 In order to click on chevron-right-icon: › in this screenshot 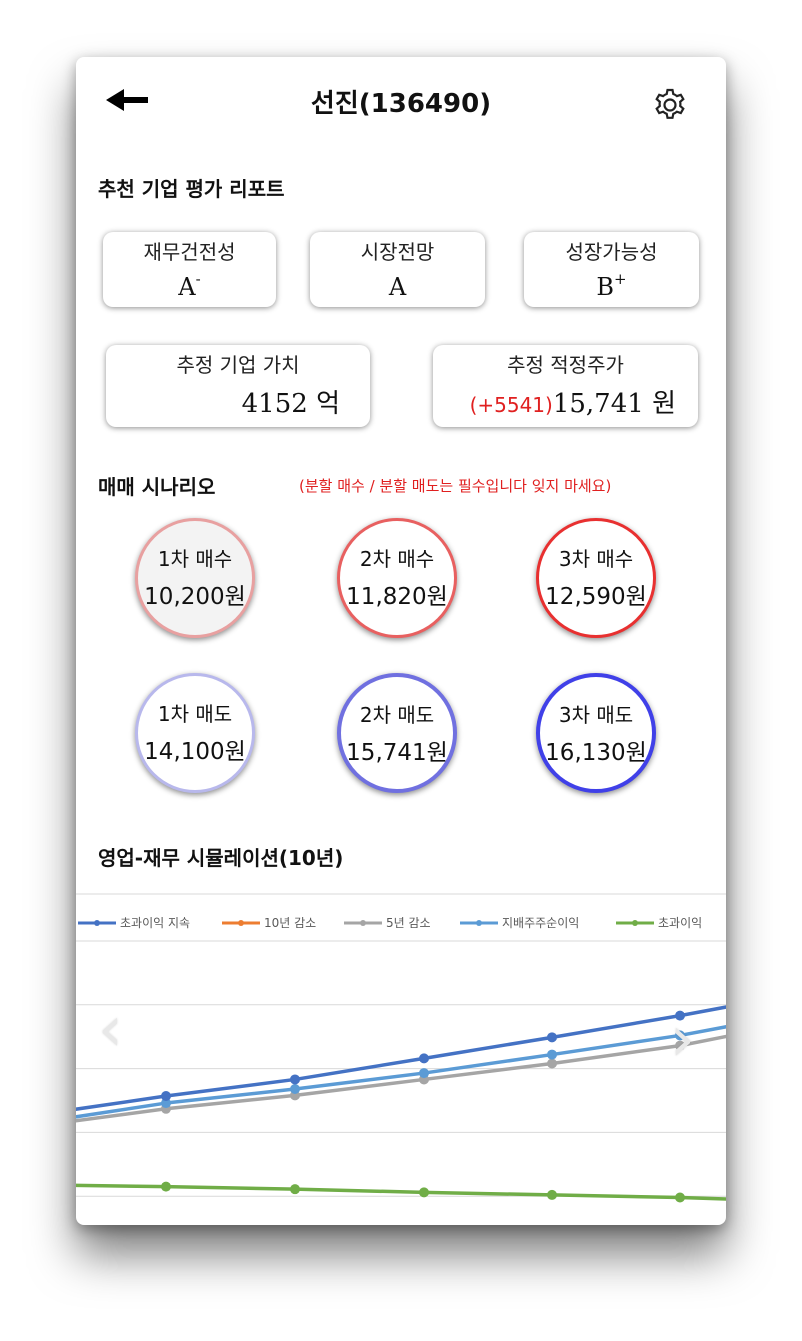, I will do `click(682, 1038)`.